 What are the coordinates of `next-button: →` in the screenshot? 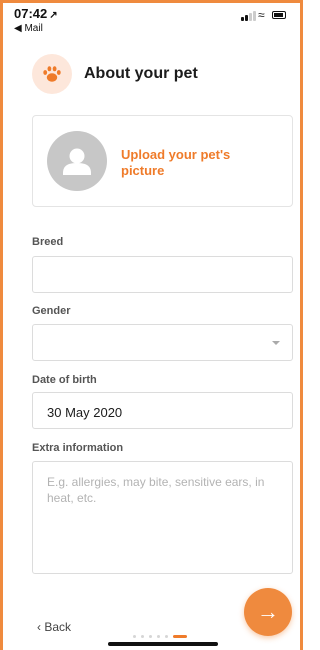 It's located at (268, 612).